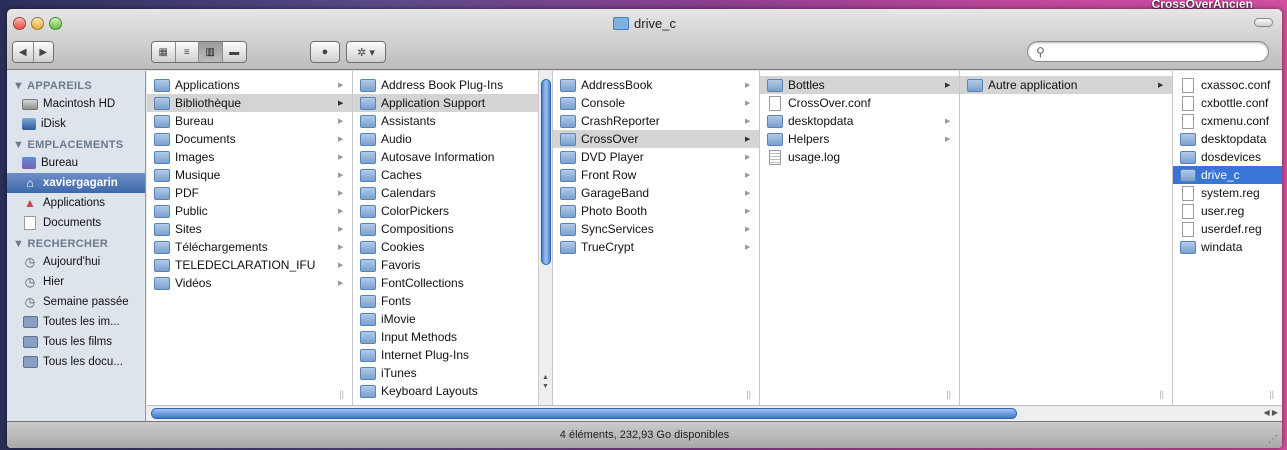 The image size is (1287, 450). Describe the element at coordinates (366, 52) in the screenshot. I see `action-menu-button: ✲ ▾` at that location.